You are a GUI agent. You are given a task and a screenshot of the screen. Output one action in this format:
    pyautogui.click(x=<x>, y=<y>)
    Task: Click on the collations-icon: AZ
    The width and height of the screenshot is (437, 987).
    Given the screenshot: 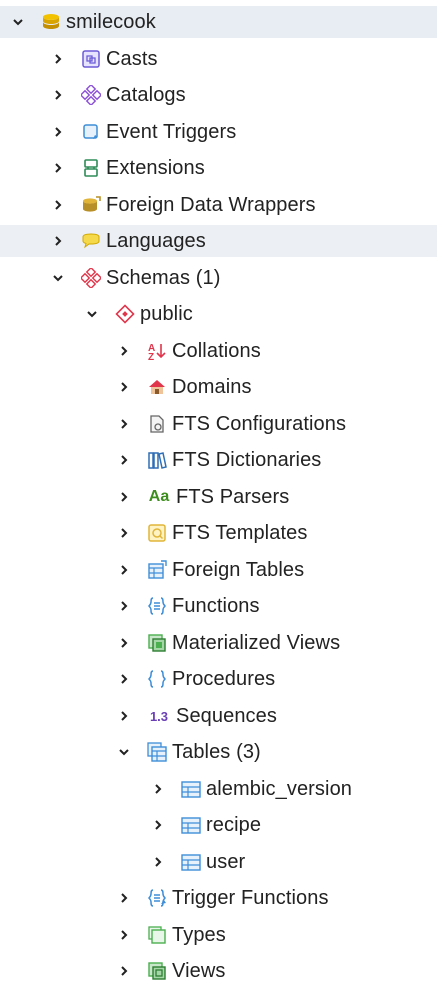 What is the action you would take?
    pyautogui.click(x=157, y=351)
    